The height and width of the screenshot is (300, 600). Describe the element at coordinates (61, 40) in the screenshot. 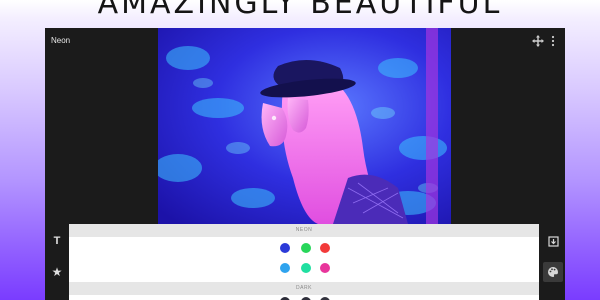

I see `app-title: Neon` at that location.